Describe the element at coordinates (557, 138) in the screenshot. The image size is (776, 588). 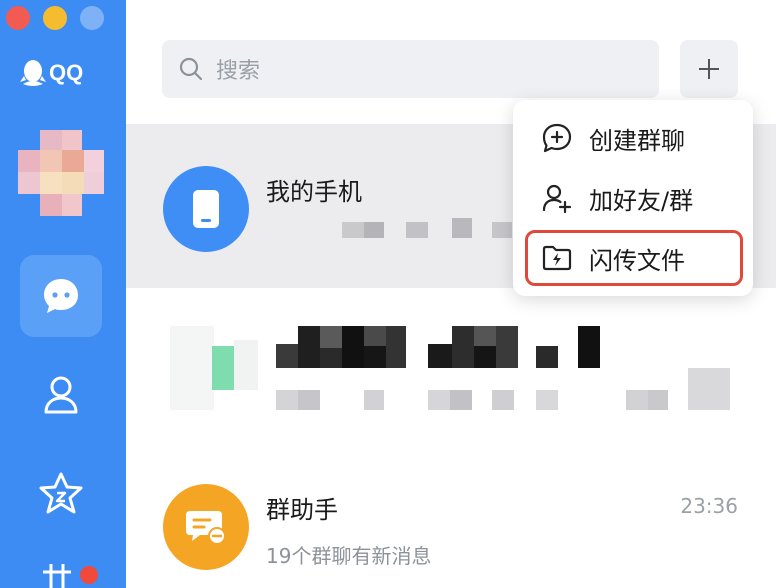
I see `create-group-icon` at that location.